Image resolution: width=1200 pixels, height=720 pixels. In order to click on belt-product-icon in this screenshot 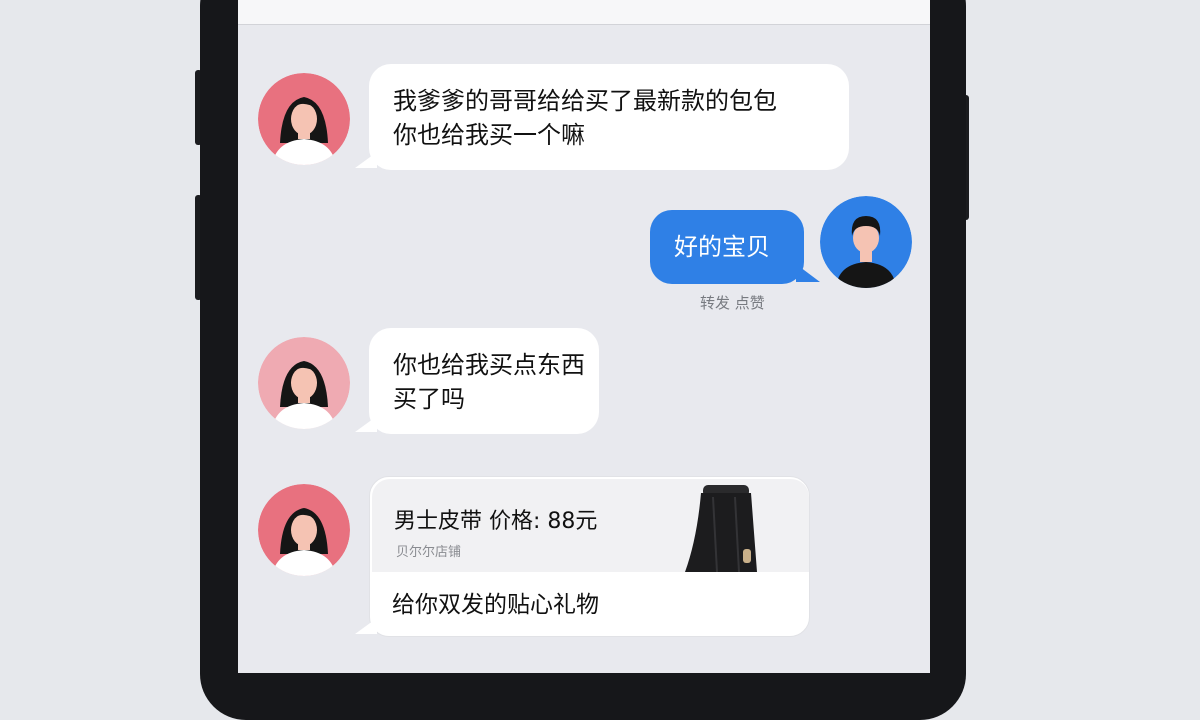, I will do `click(725, 525)`.